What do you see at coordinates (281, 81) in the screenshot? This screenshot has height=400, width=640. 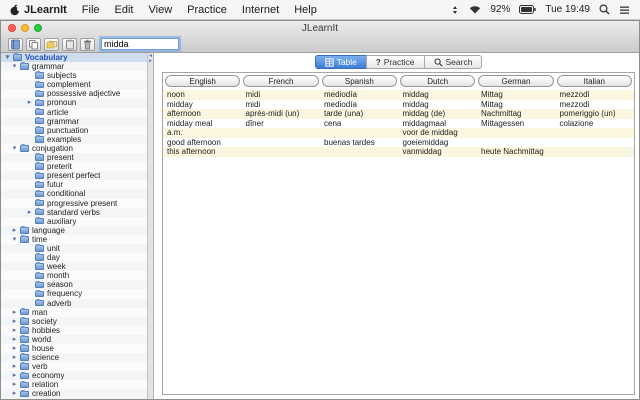 I see `column-header-french: French` at bounding box center [281, 81].